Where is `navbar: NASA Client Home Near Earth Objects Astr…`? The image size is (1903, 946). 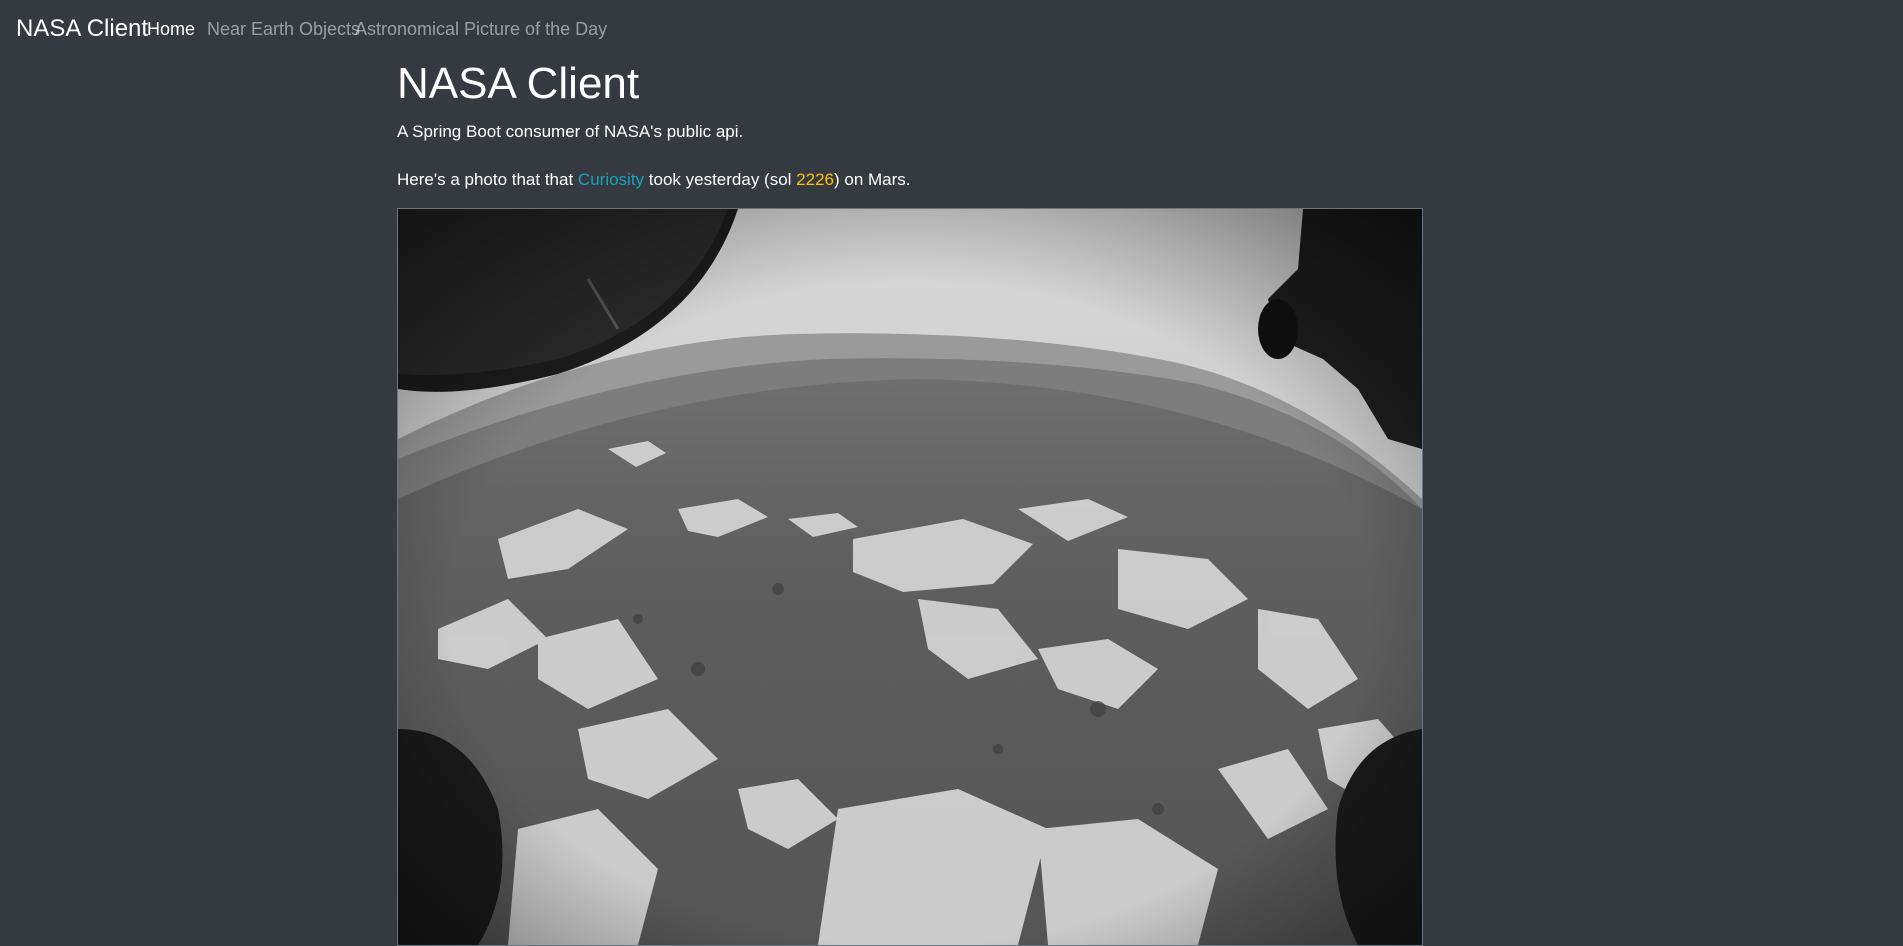 navbar: NASA Client Home Near Earth Objects Astr… is located at coordinates (951, 28).